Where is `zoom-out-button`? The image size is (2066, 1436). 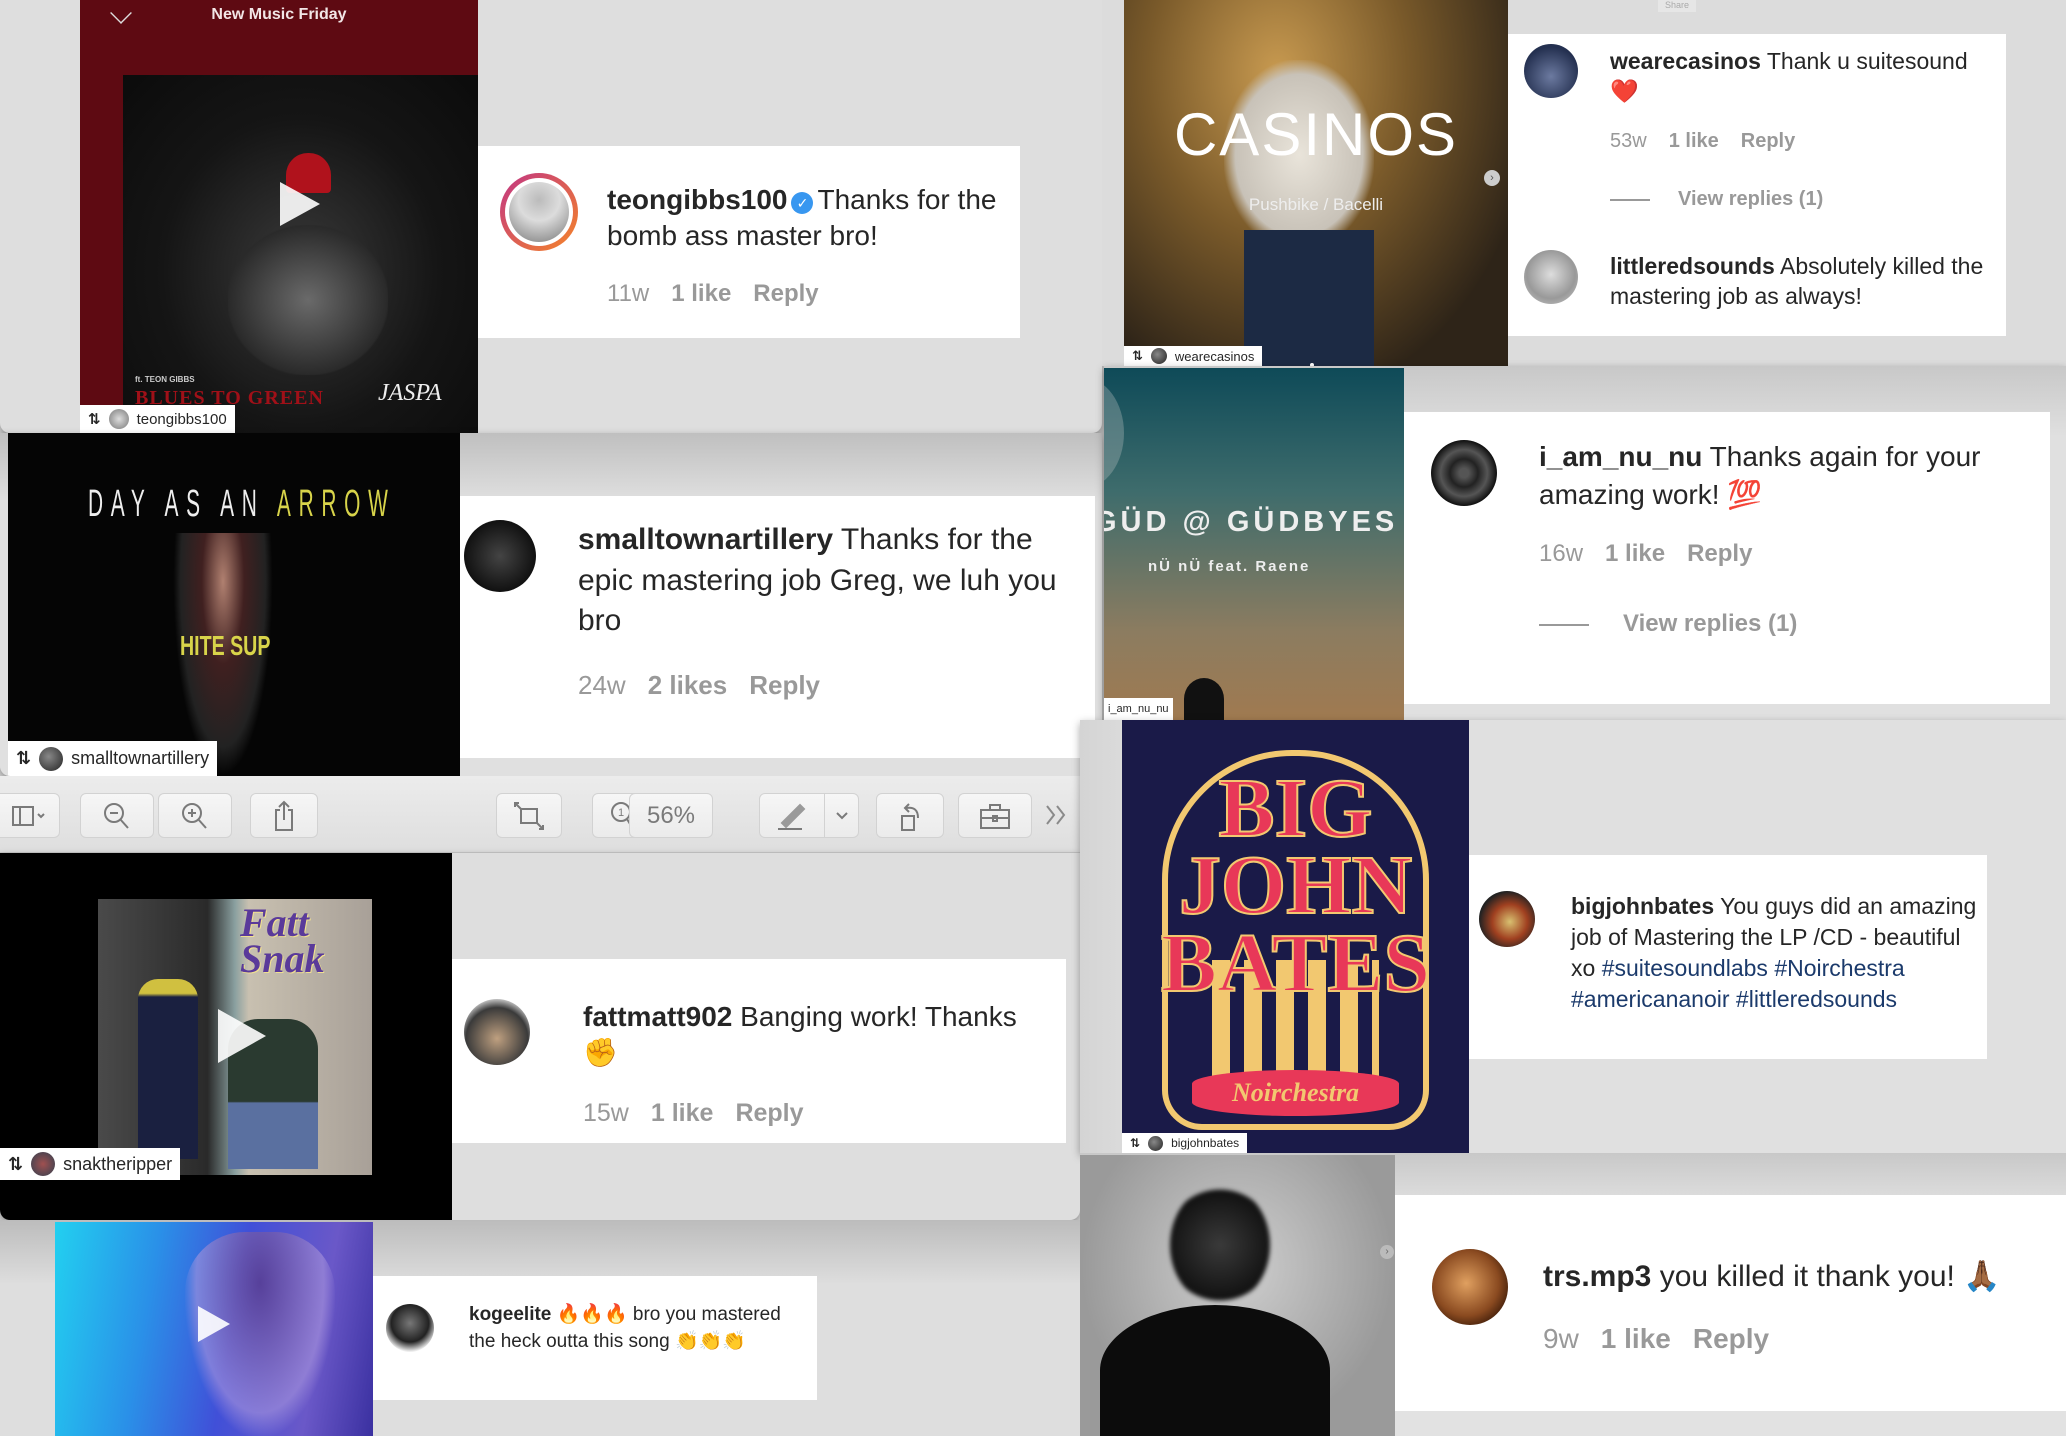 zoom-out-button is located at coordinates (117, 815).